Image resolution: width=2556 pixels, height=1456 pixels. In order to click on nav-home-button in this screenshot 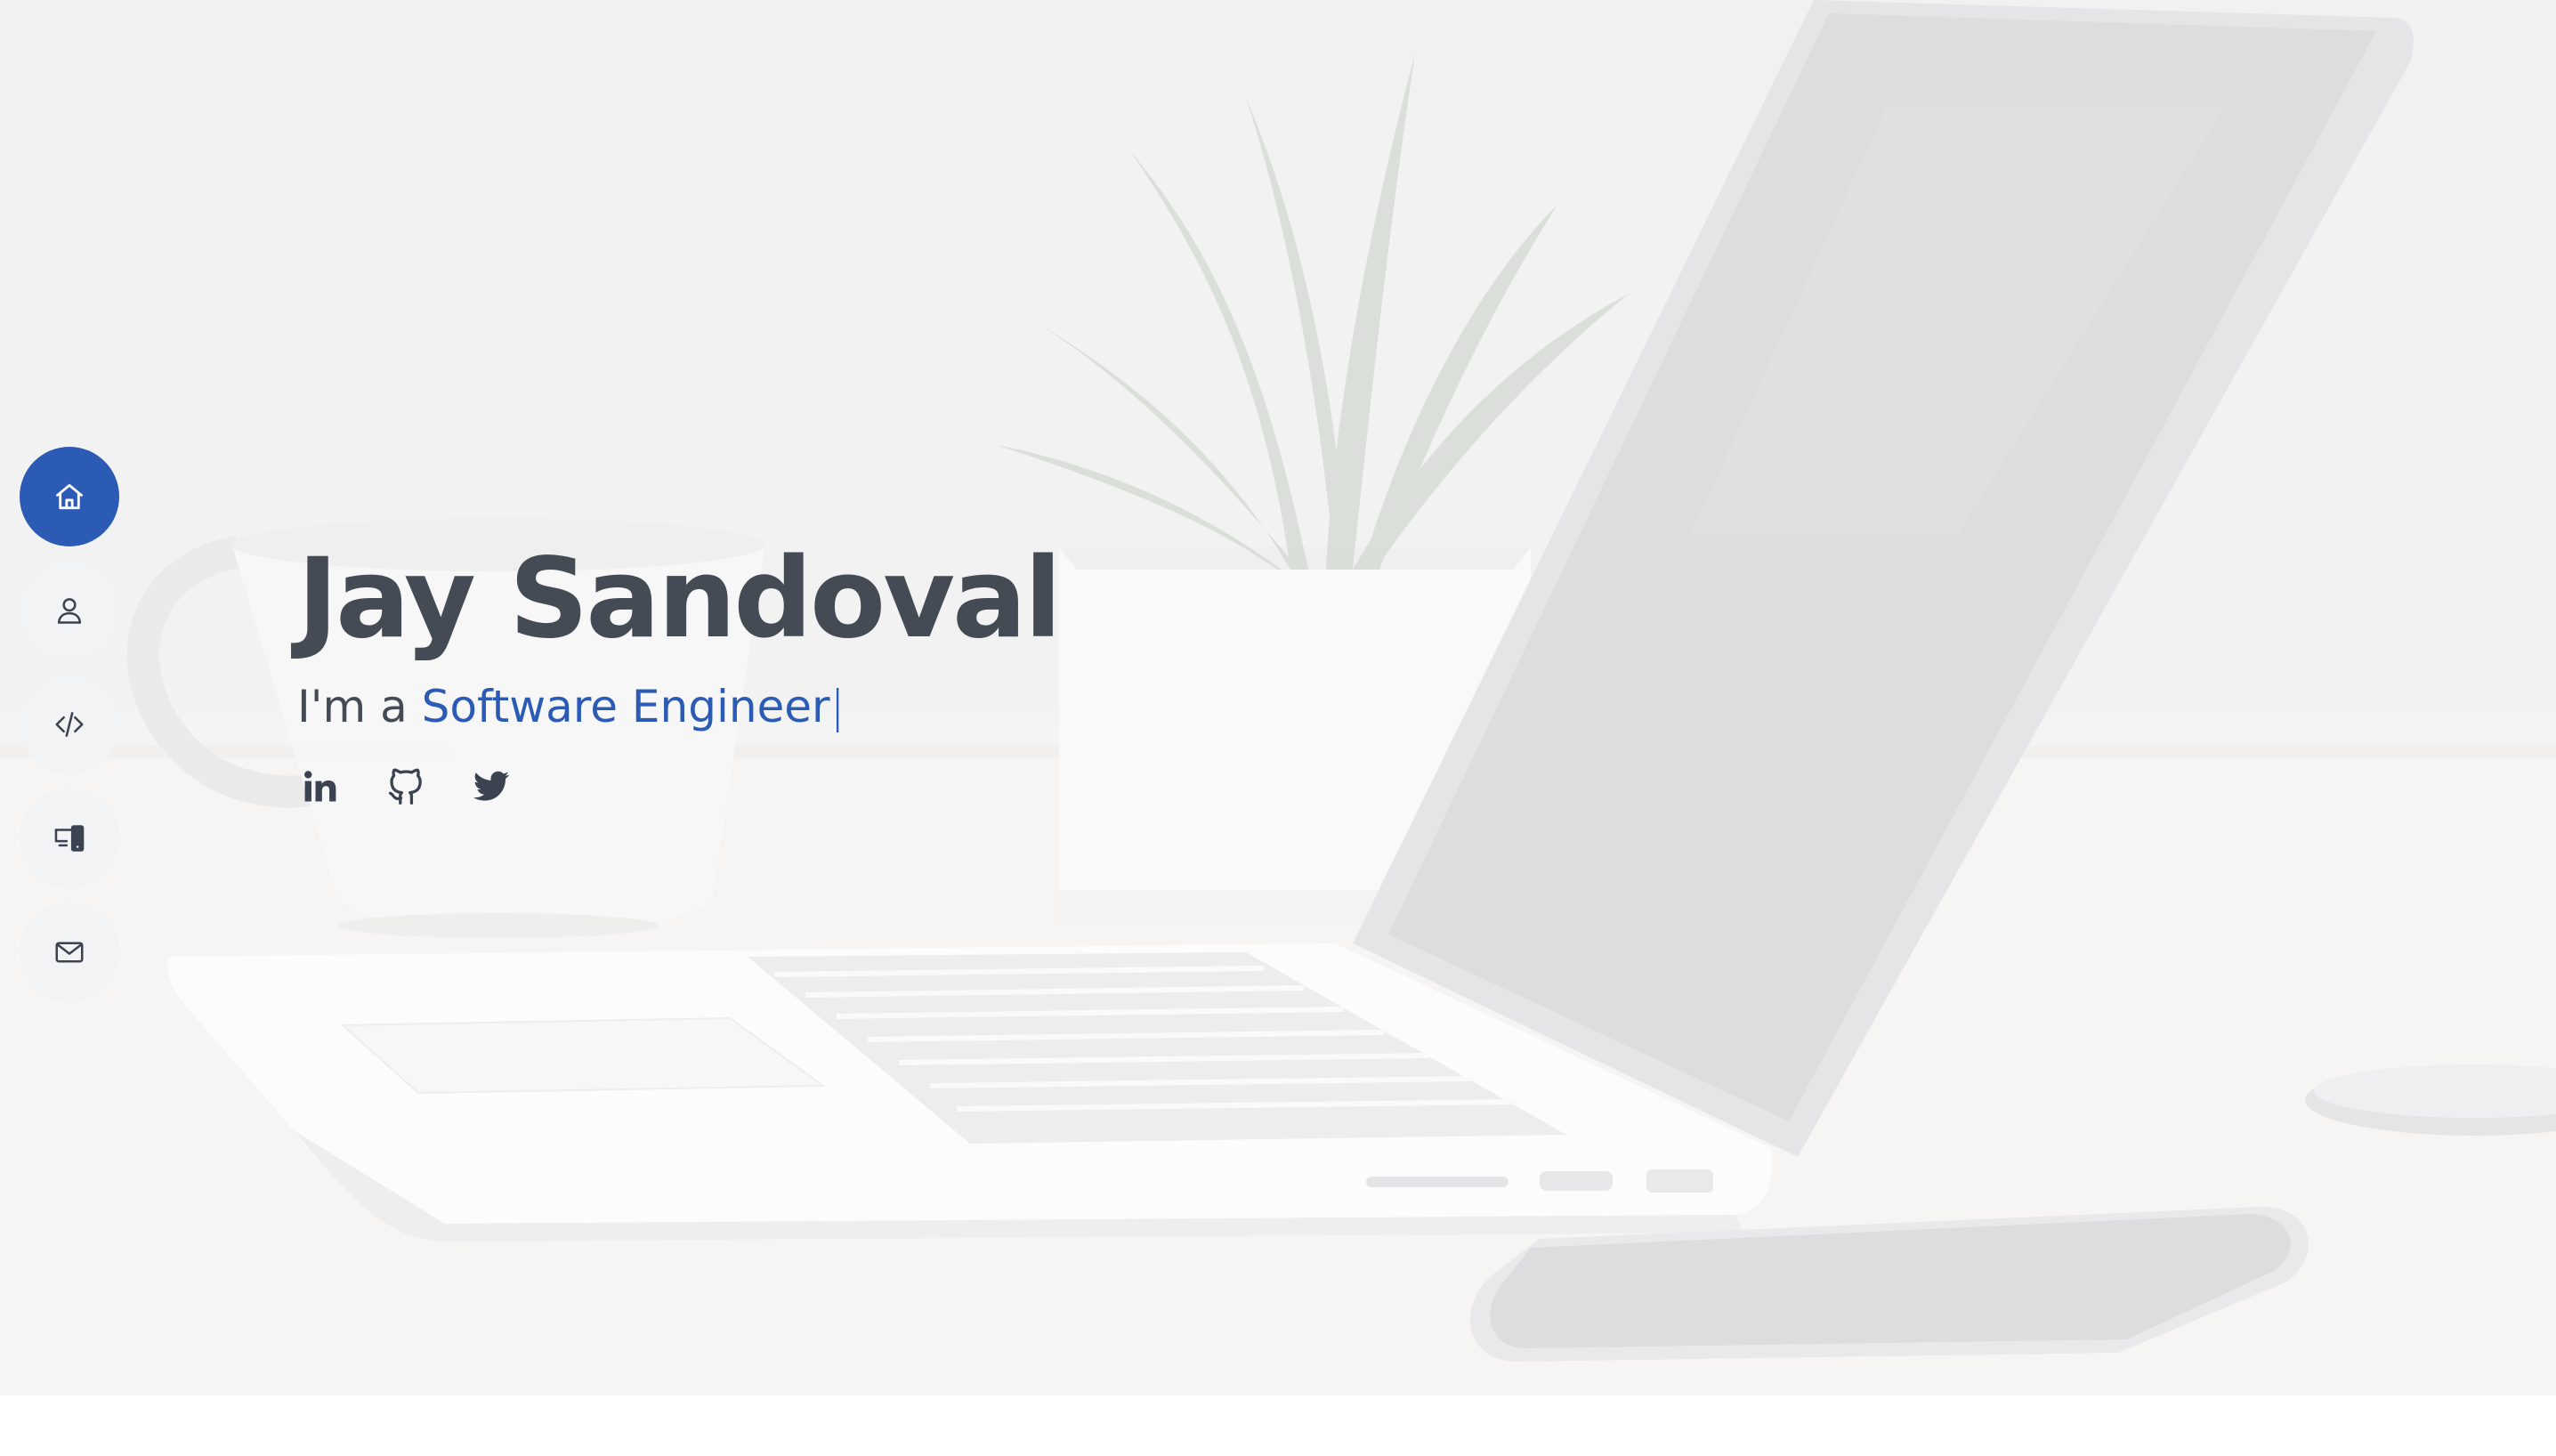, I will do `click(69, 496)`.